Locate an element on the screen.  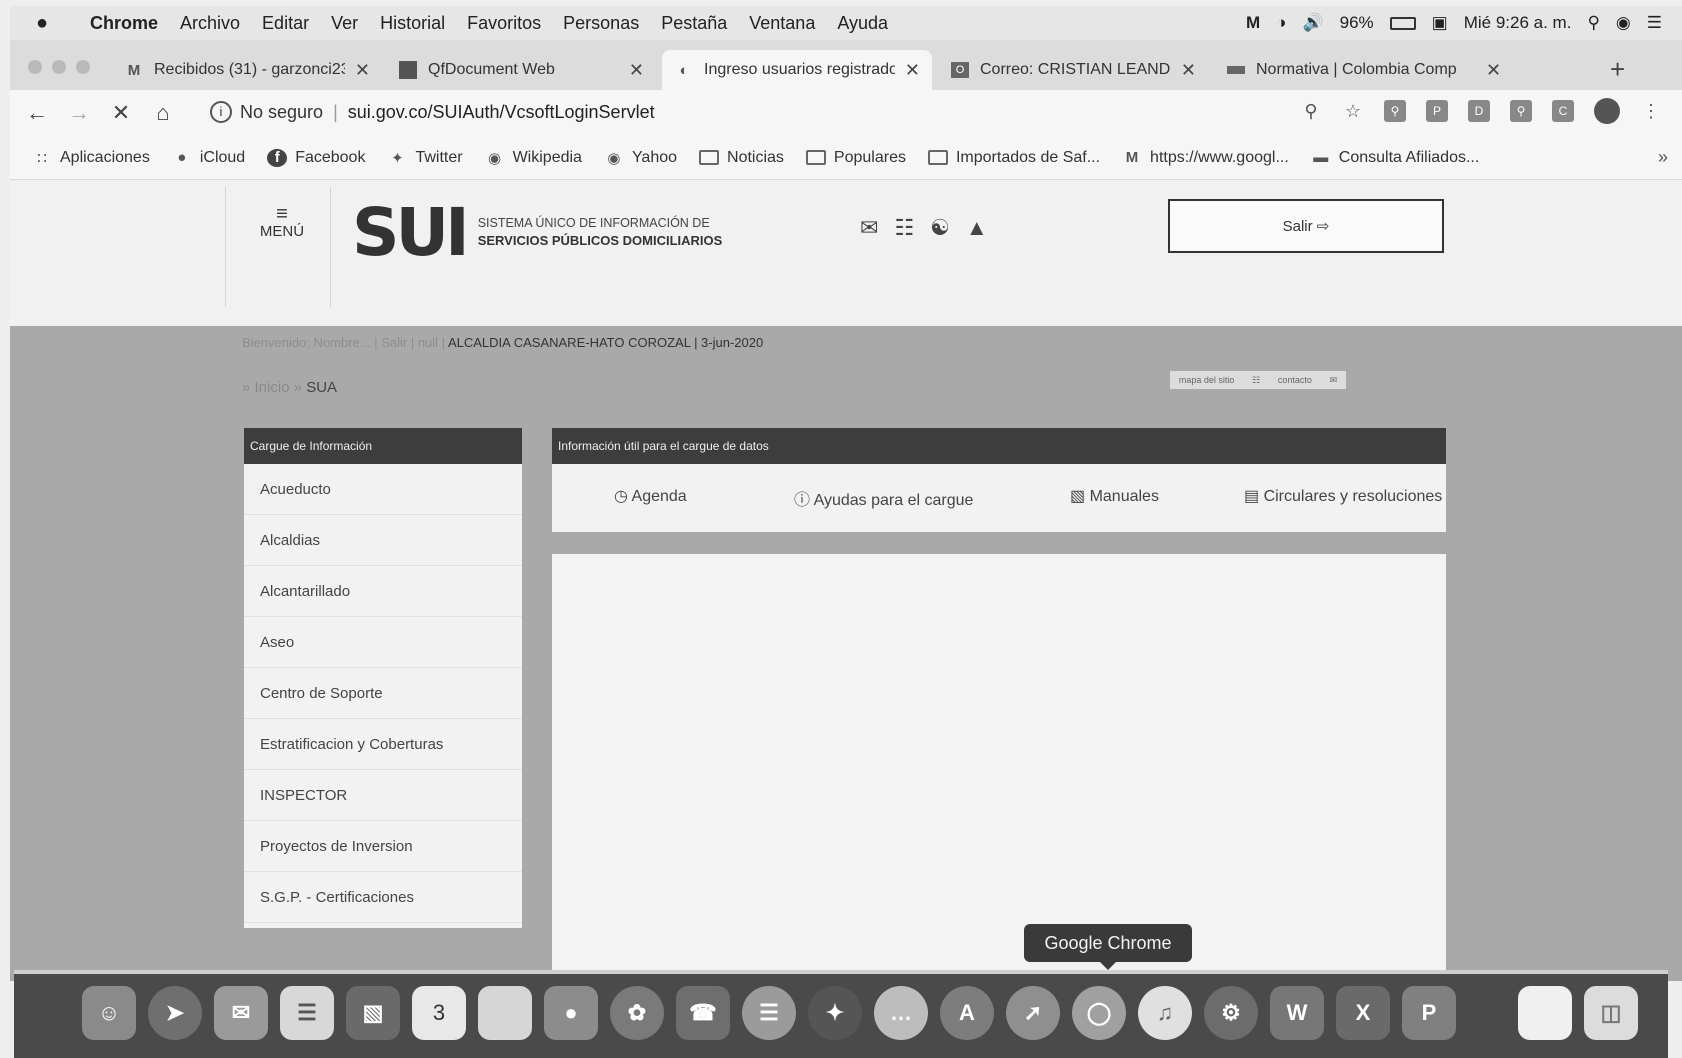
chrome-icon: ◯ is located at coordinates (1099, 1013).